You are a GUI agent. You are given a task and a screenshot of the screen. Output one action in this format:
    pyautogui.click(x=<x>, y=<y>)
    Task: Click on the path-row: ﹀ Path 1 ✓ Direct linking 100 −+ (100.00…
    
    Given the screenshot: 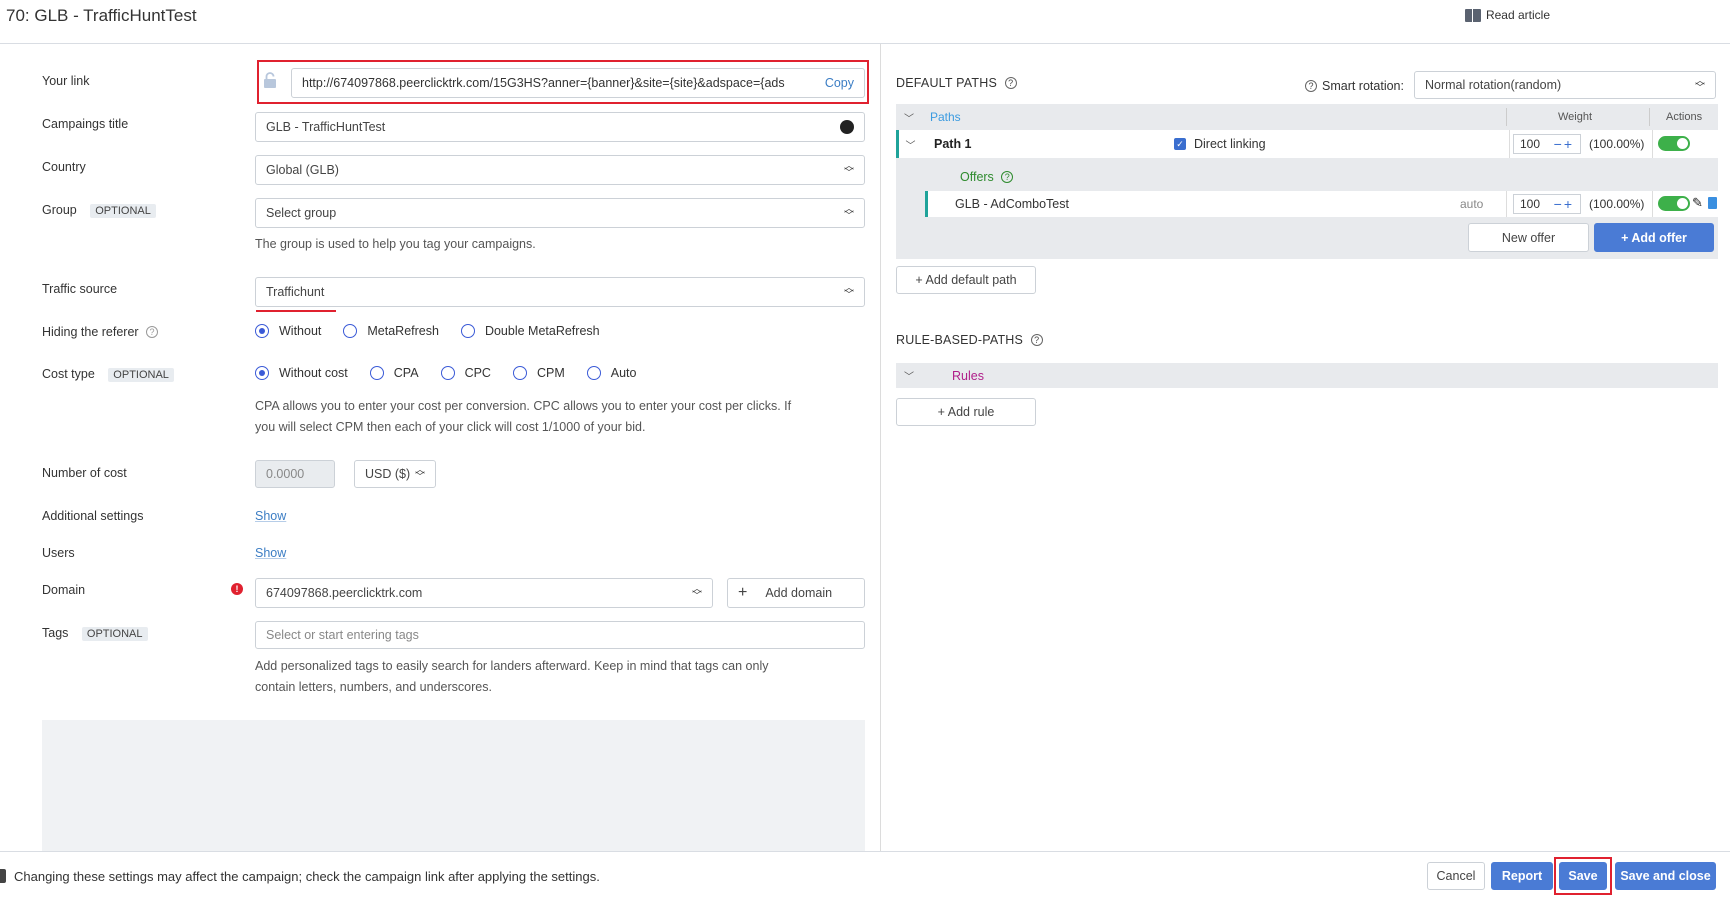 What is the action you would take?
    pyautogui.click(x=1307, y=144)
    